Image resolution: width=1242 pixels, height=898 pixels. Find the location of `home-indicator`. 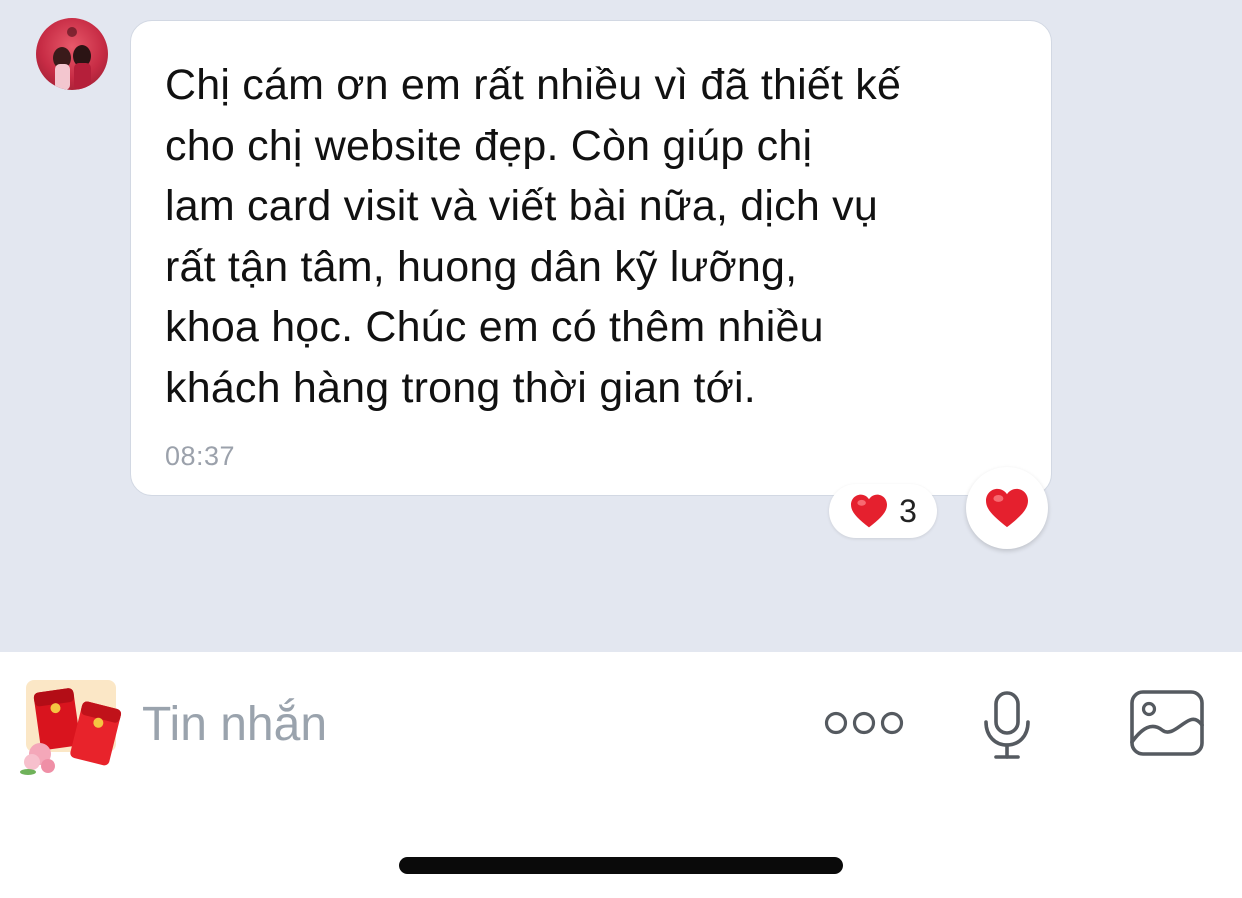

home-indicator is located at coordinates (621, 865).